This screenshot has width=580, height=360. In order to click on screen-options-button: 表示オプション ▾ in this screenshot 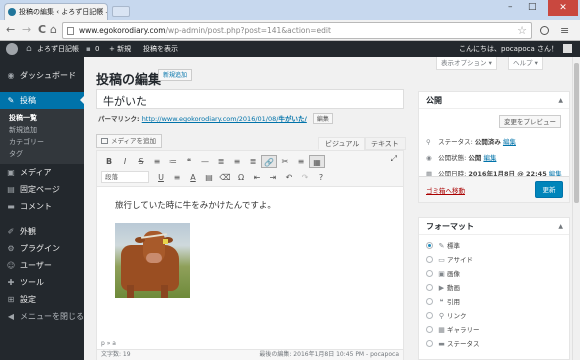, I will do `click(466, 63)`.